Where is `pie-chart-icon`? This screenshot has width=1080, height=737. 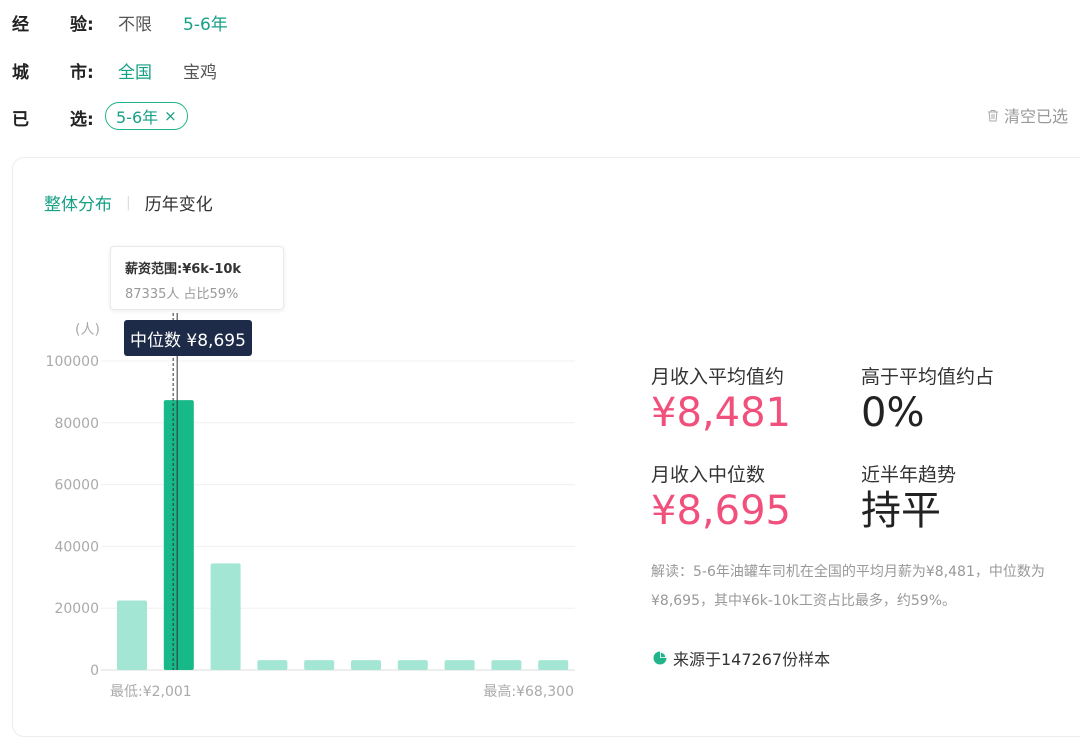
pie-chart-icon is located at coordinates (660, 658).